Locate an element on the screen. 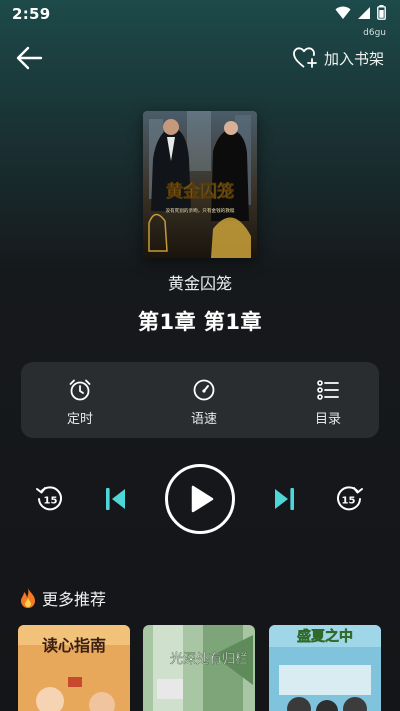 Image resolution: width=400 pixels, height=711 pixels. device-tag: d6gu is located at coordinates (374, 33).